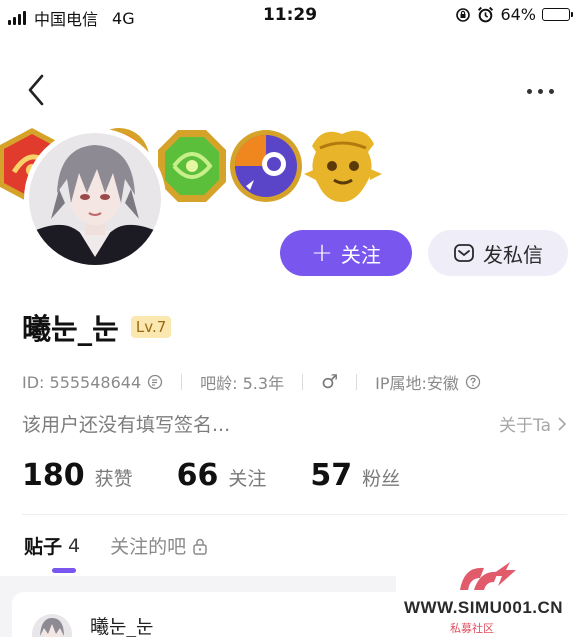 Image resolution: width=580 pixels, height=637 pixels. Describe the element at coordinates (484, 607) in the screenshot. I see `watermark-text: WWW.SIMU001.CN` at that location.